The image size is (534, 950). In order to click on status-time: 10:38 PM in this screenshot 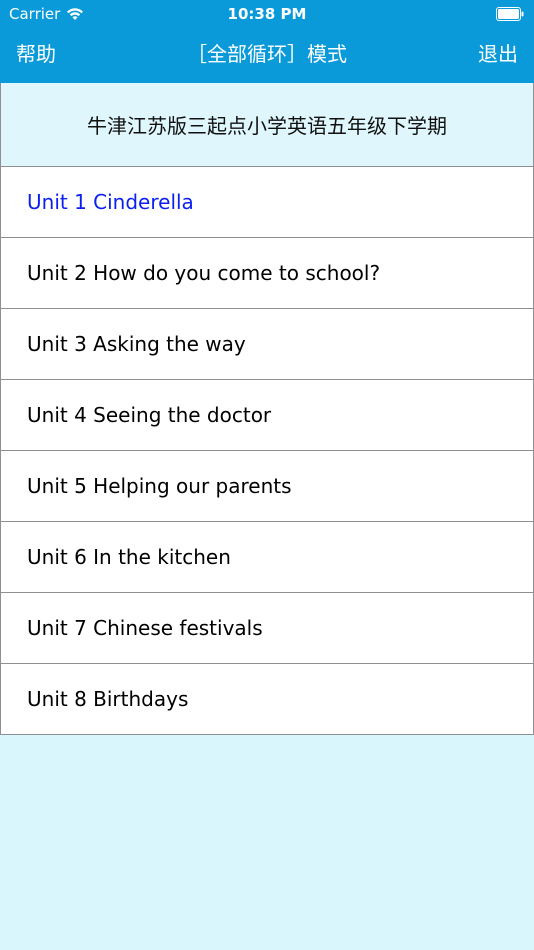, I will do `click(267, 14)`.